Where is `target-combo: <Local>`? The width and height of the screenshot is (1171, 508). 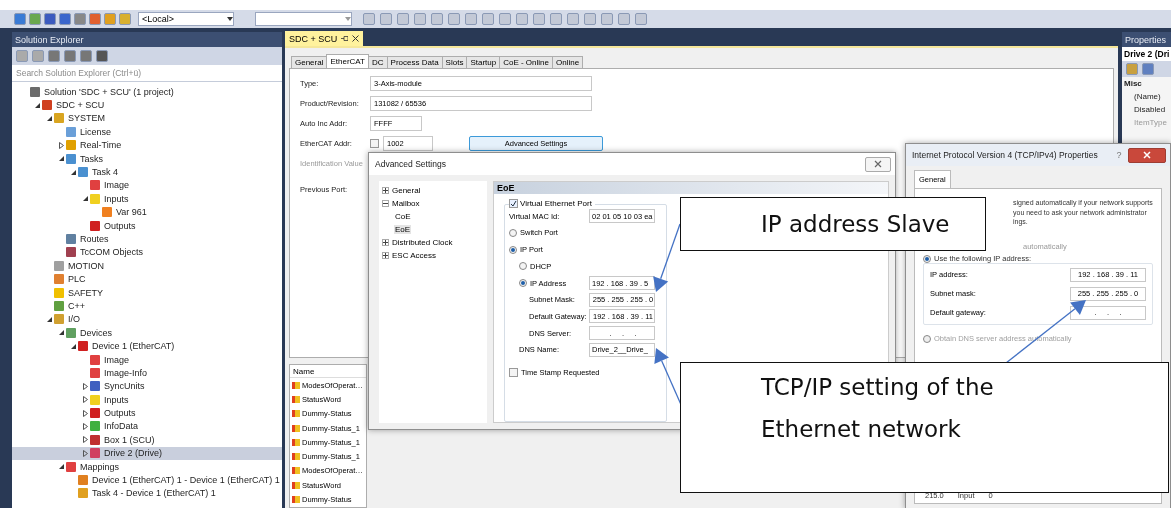
target-combo: <Local> is located at coordinates (186, 19).